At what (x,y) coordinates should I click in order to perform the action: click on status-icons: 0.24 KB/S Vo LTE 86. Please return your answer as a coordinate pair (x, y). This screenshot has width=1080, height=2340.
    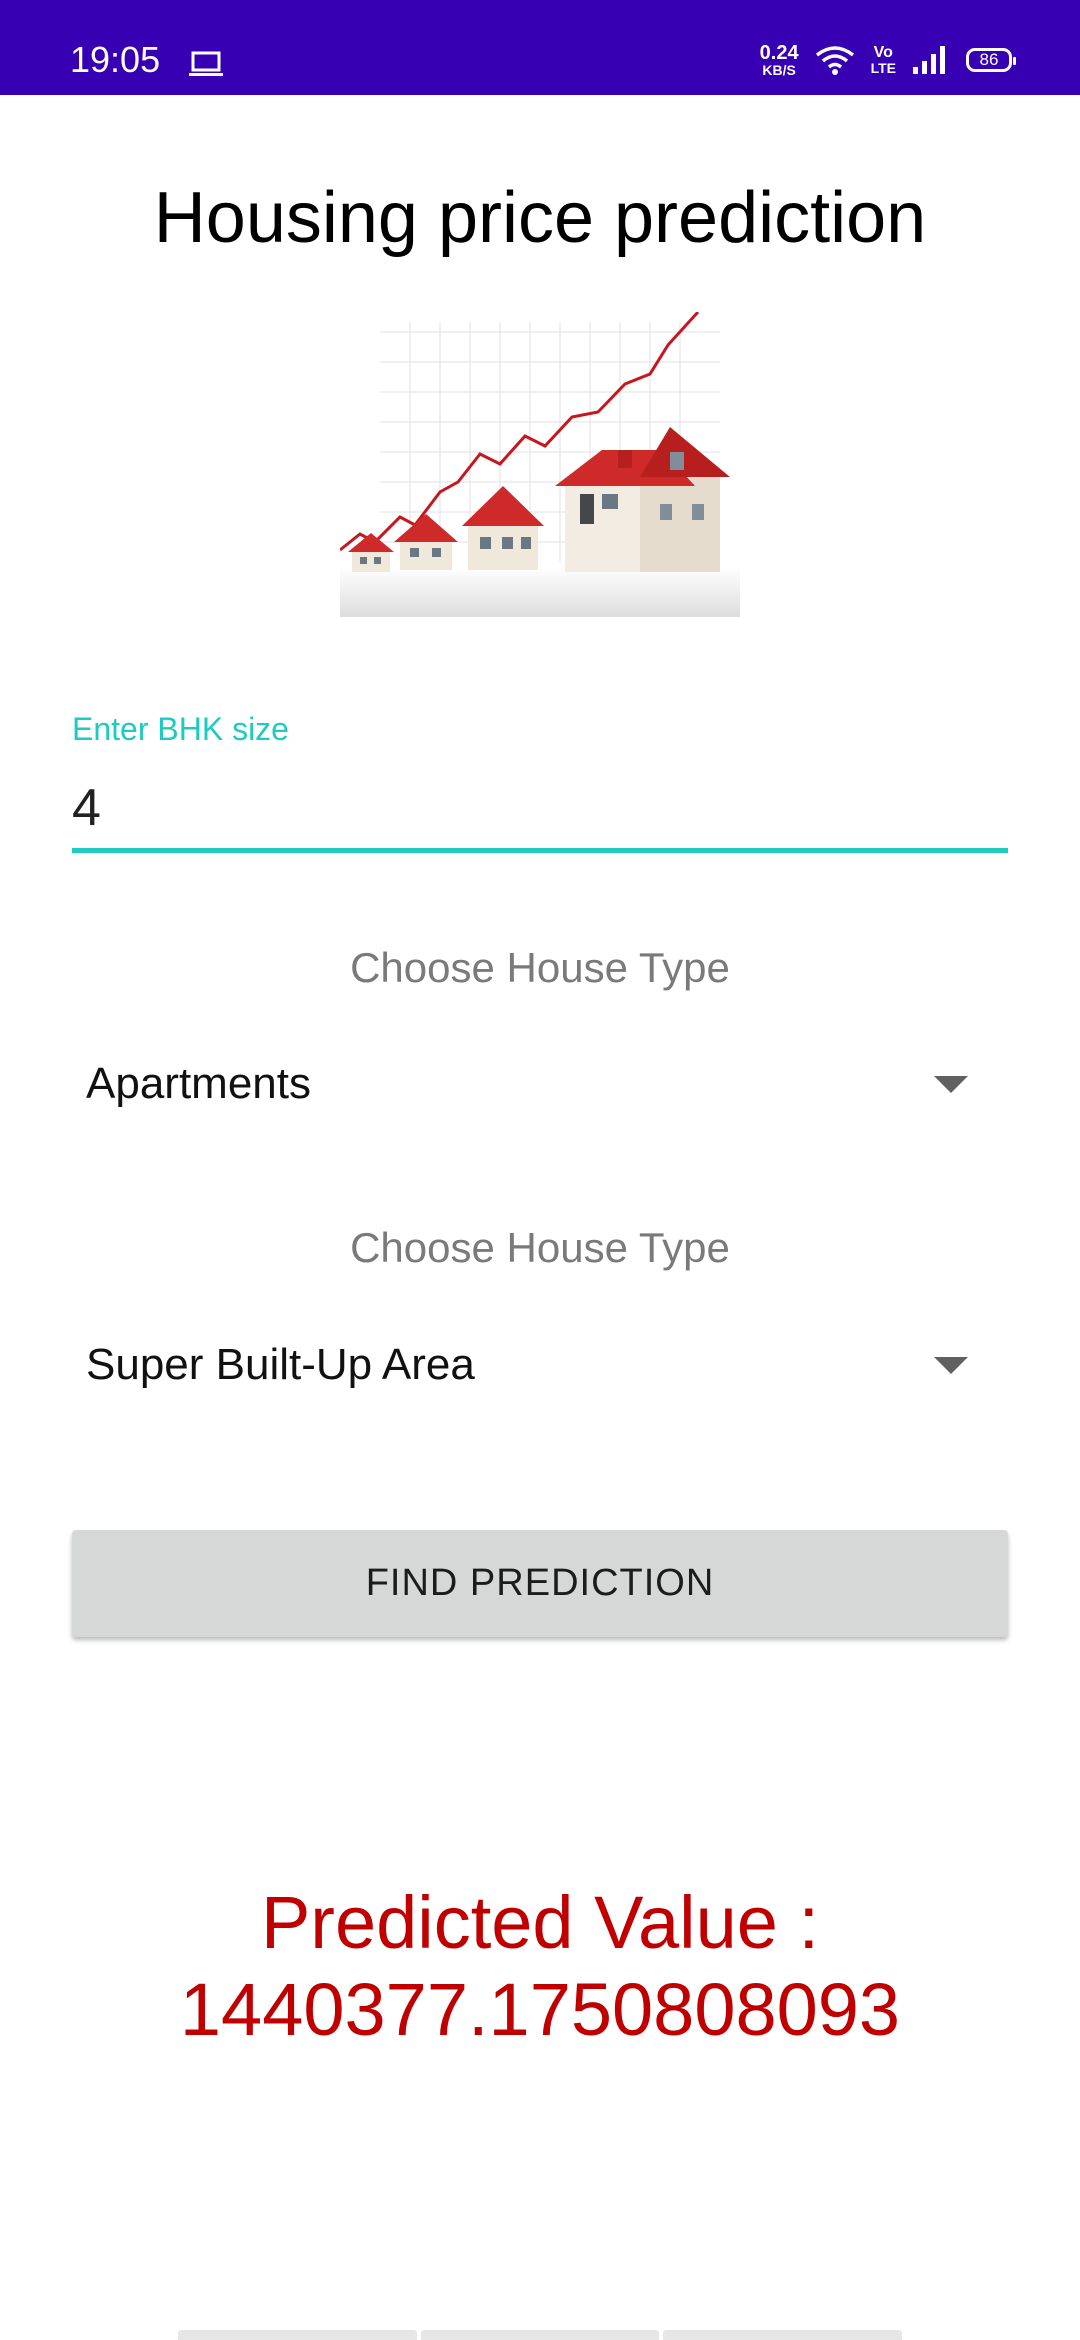
    Looking at the image, I should click on (888, 60).